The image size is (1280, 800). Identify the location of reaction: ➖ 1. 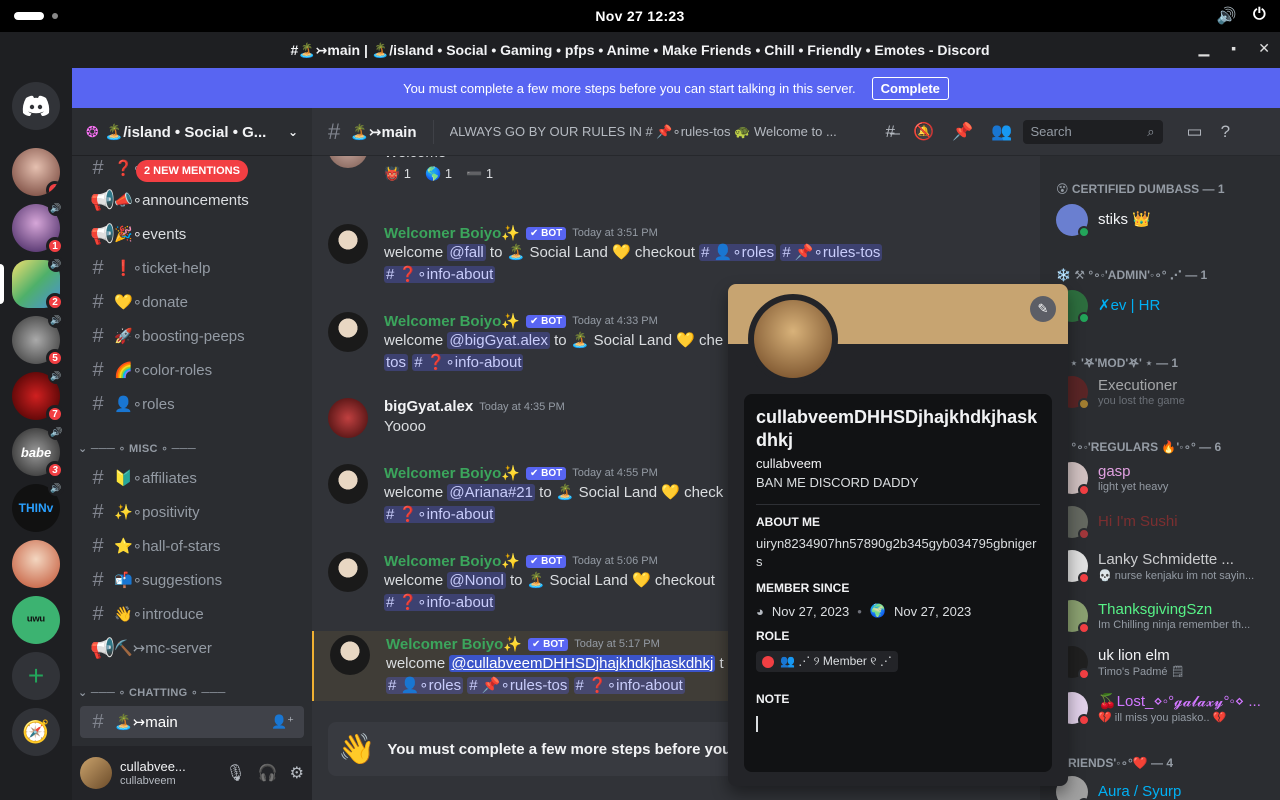
(479, 174).